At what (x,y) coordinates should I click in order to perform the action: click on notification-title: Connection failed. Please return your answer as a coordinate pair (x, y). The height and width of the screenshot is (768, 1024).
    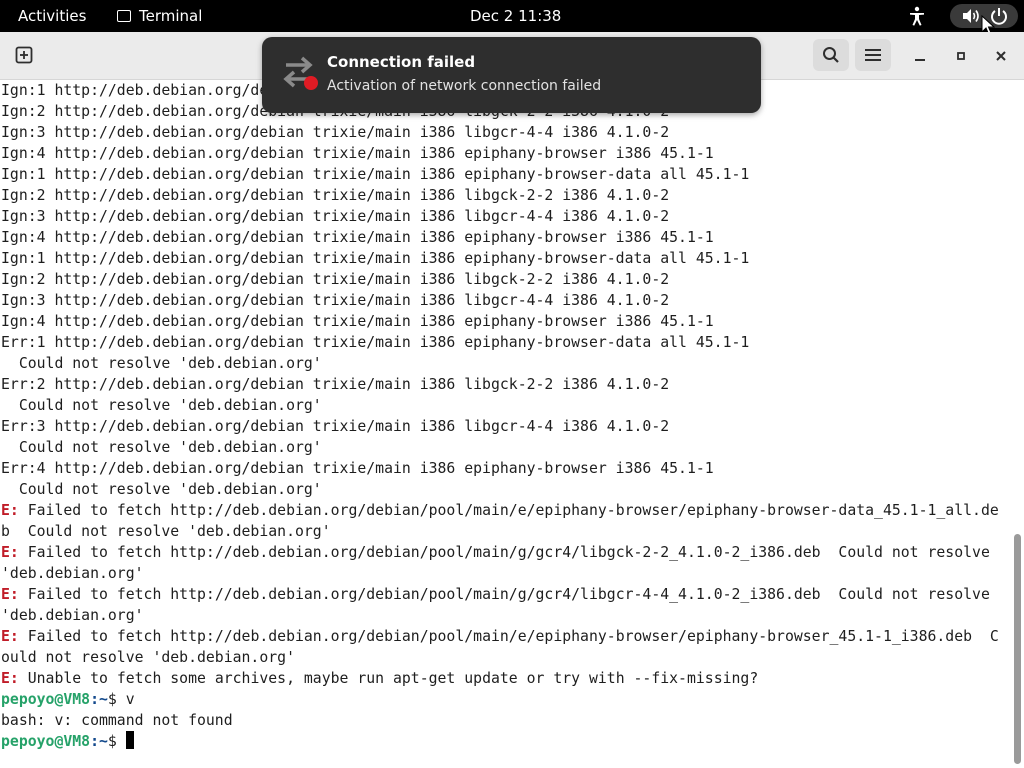
    Looking at the image, I should click on (401, 62).